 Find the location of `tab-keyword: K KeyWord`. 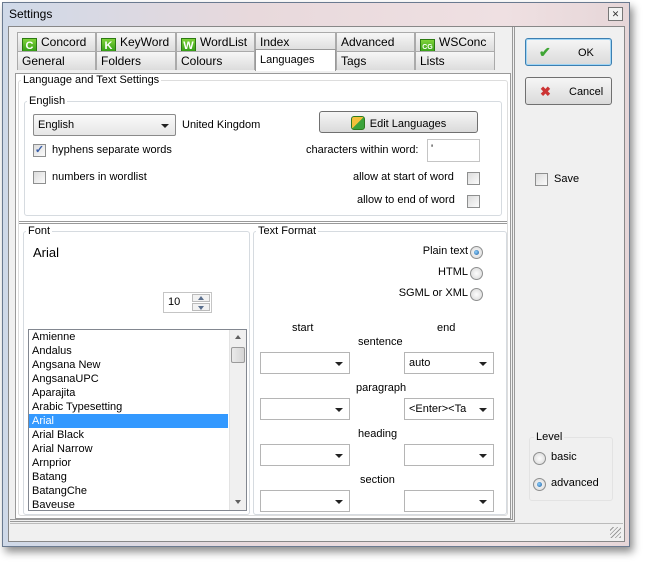

tab-keyword: K KeyWord is located at coordinates (136, 41).